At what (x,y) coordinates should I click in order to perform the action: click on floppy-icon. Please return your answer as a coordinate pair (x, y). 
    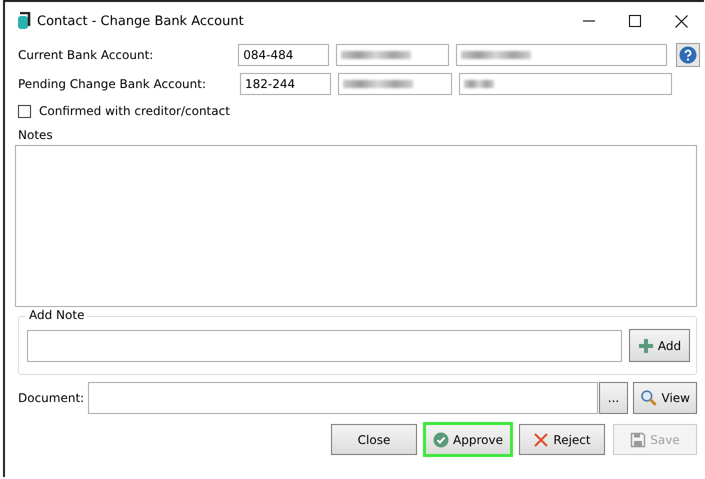
    Looking at the image, I should click on (638, 440).